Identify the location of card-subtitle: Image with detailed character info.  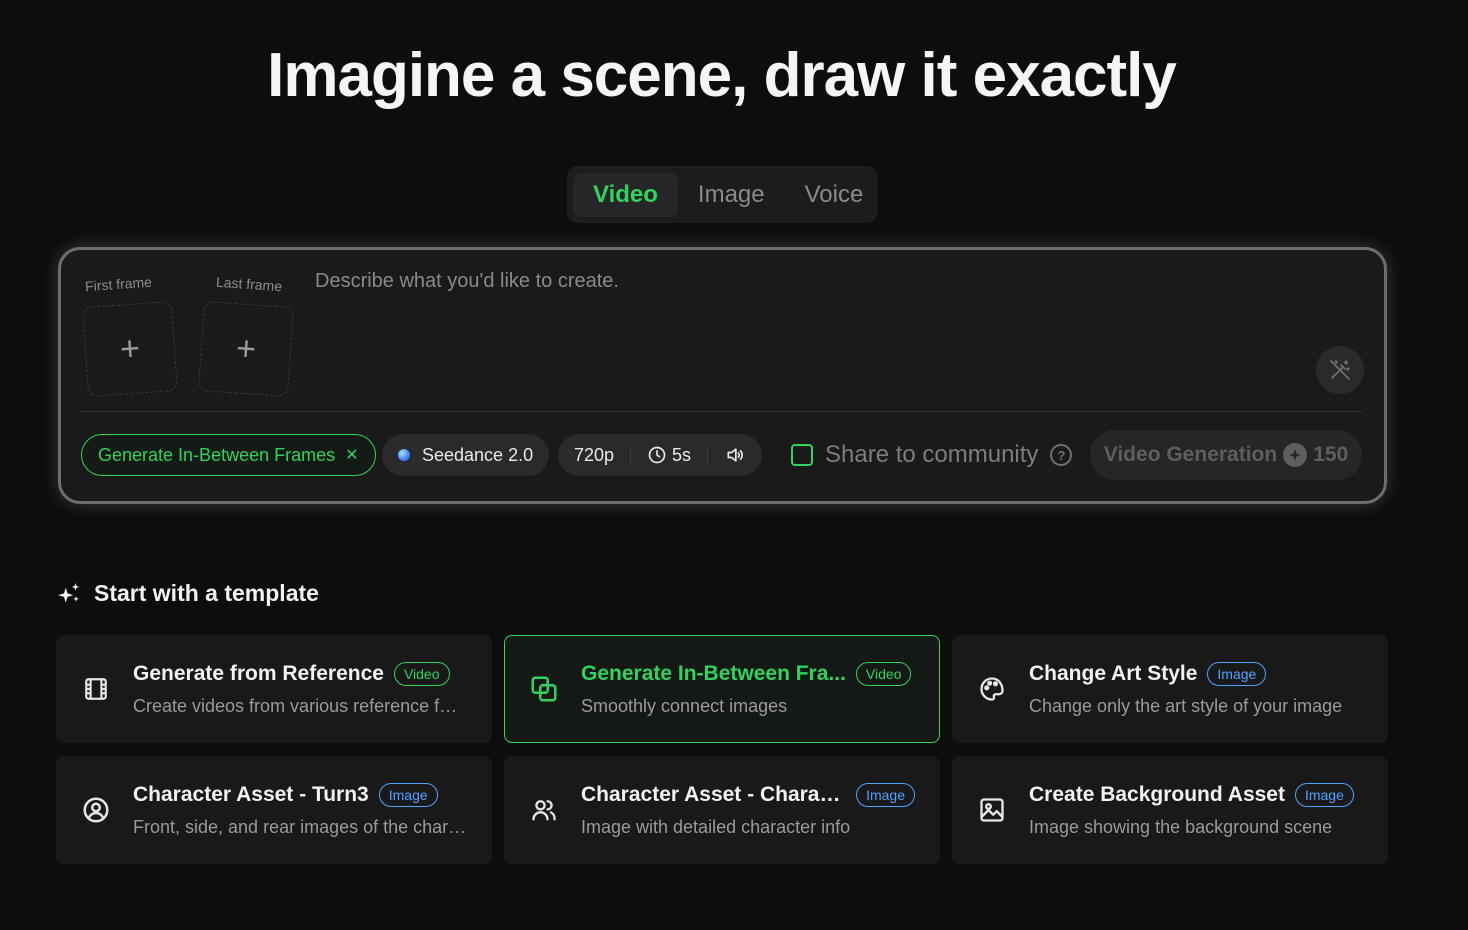
(716, 826).